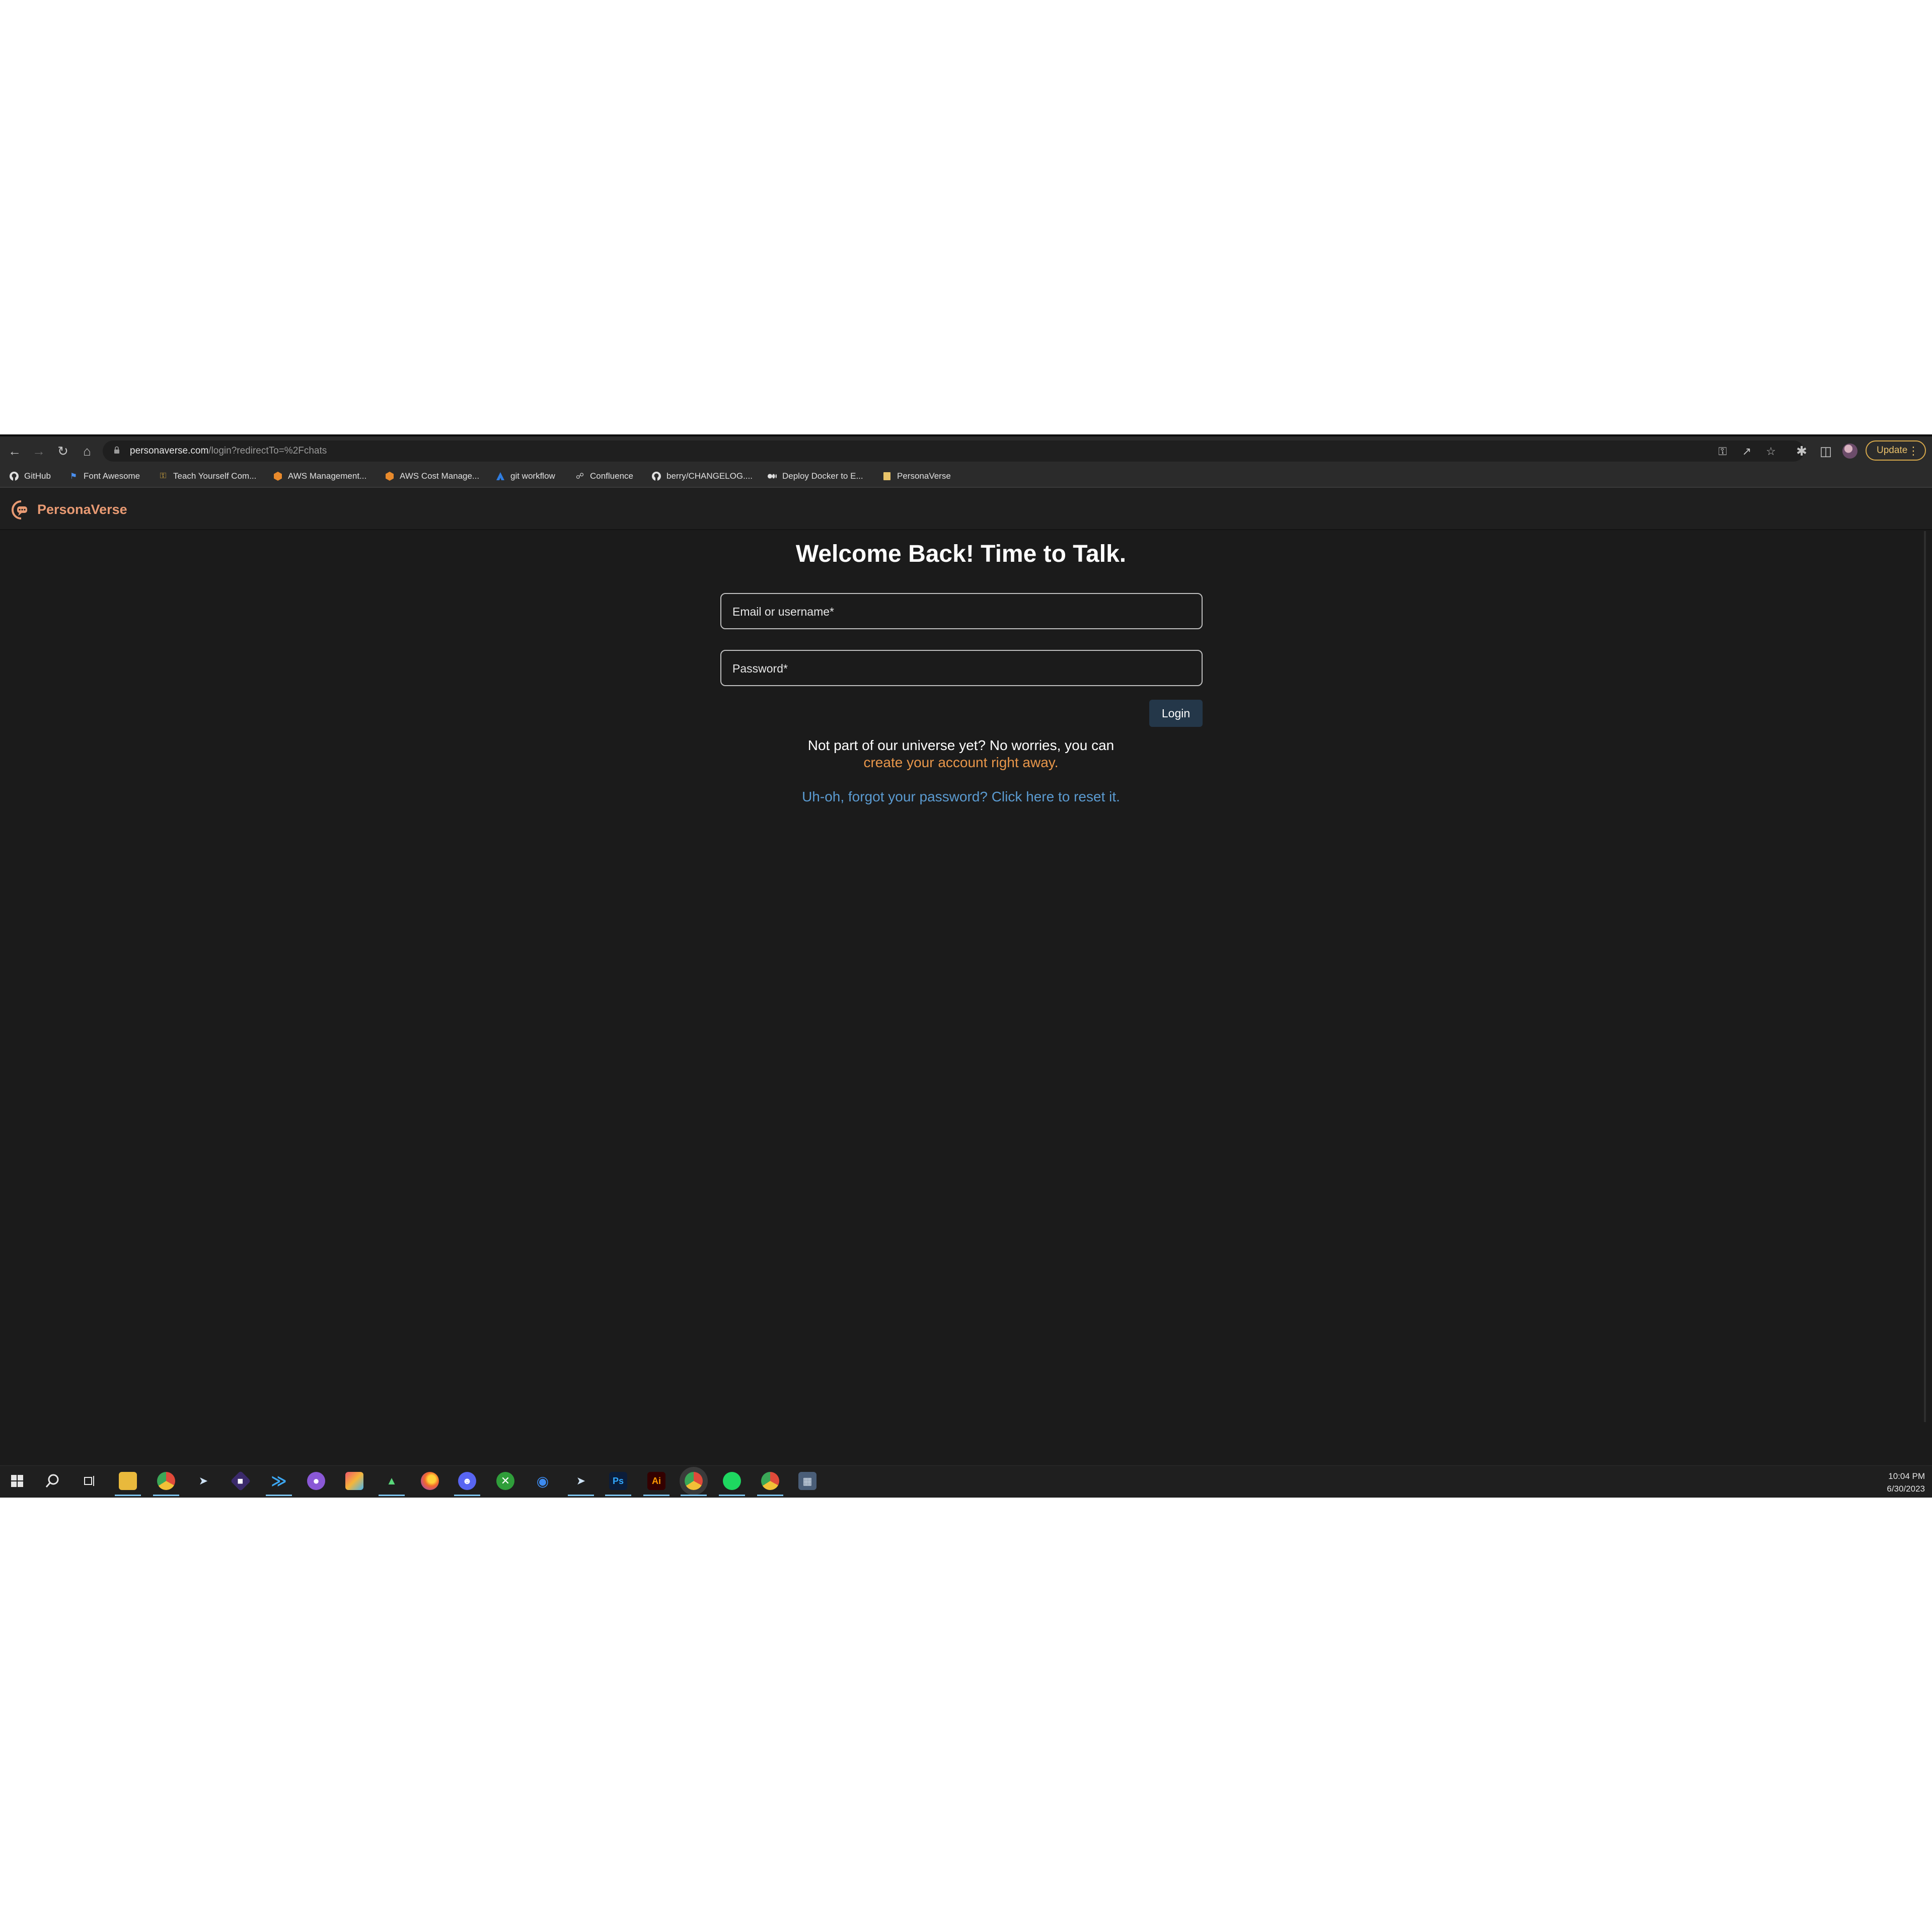 This screenshot has width=1932, height=1932. Describe the element at coordinates (38, 451) in the screenshot. I see `forward-icon: →` at that location.